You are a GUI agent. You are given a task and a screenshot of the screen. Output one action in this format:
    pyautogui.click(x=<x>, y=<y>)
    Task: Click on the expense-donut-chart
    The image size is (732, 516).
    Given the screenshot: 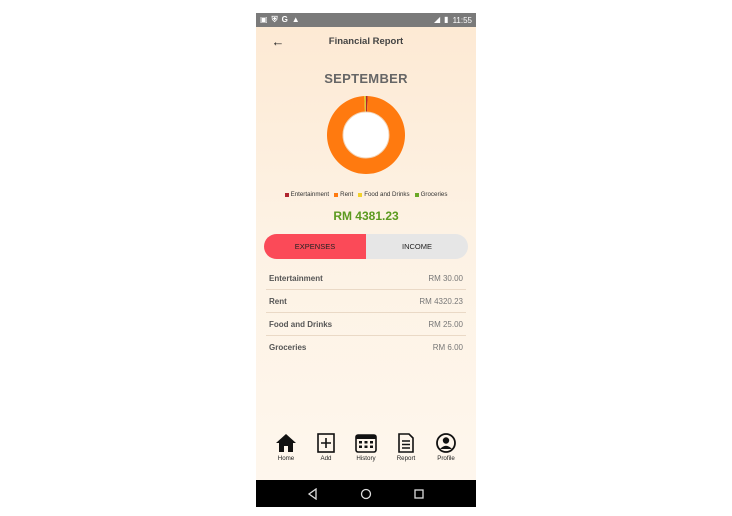 What is the action you would take?
    pyautogui.click(x=366, y=135)
    